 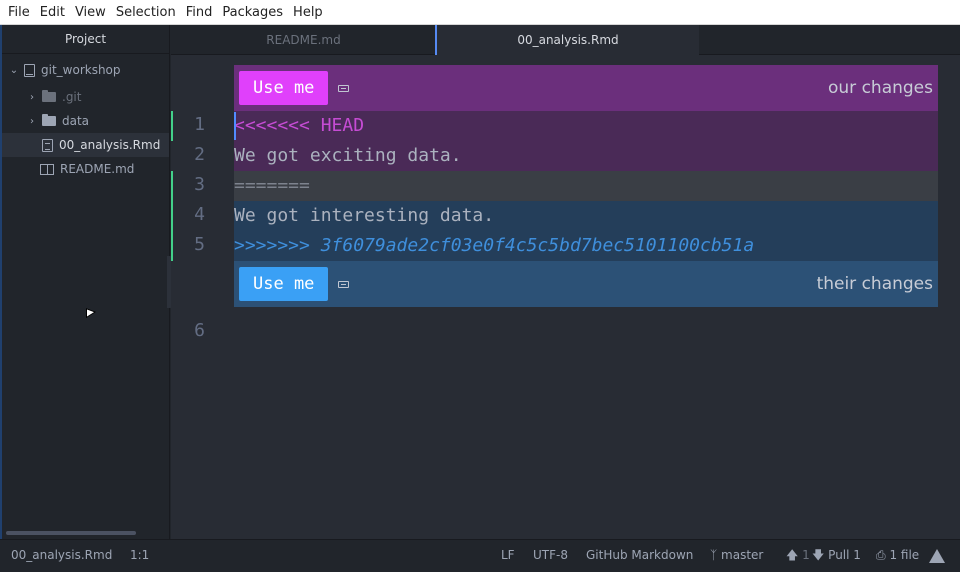 I want to click on arrow-up-icon: 🡅, so click(x=792, y=555).